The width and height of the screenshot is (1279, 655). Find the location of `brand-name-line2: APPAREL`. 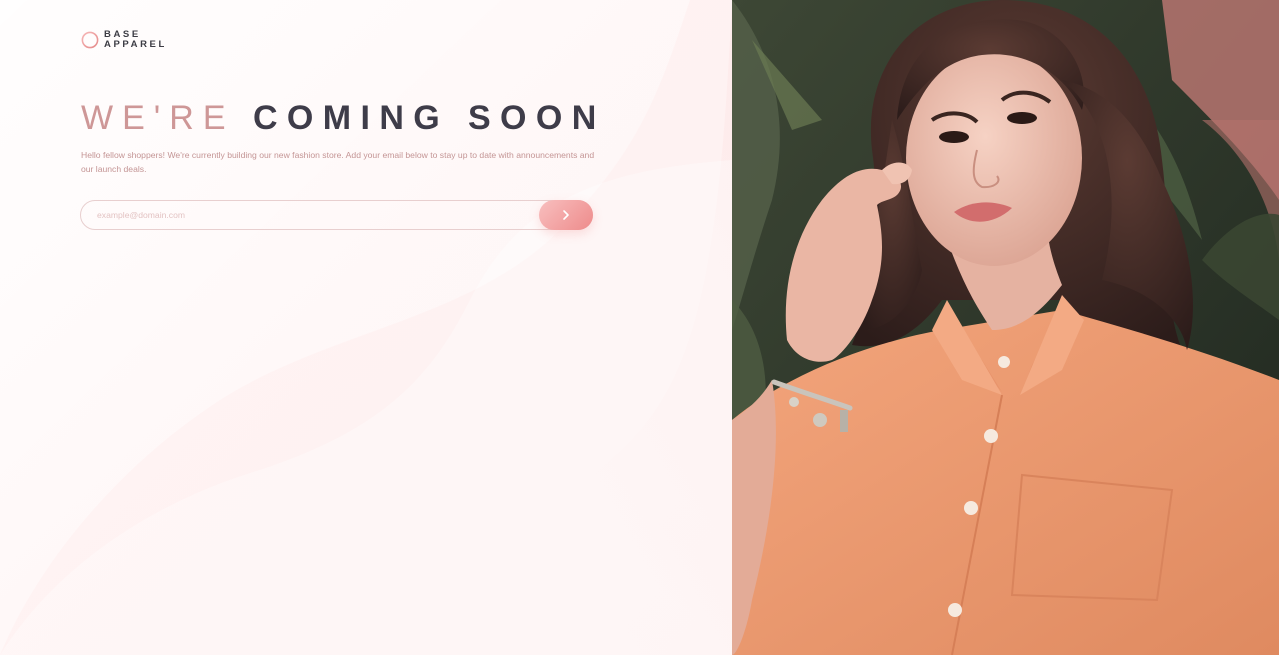

brand-name-line2: APPAREL is located at coordinates (135, 44).